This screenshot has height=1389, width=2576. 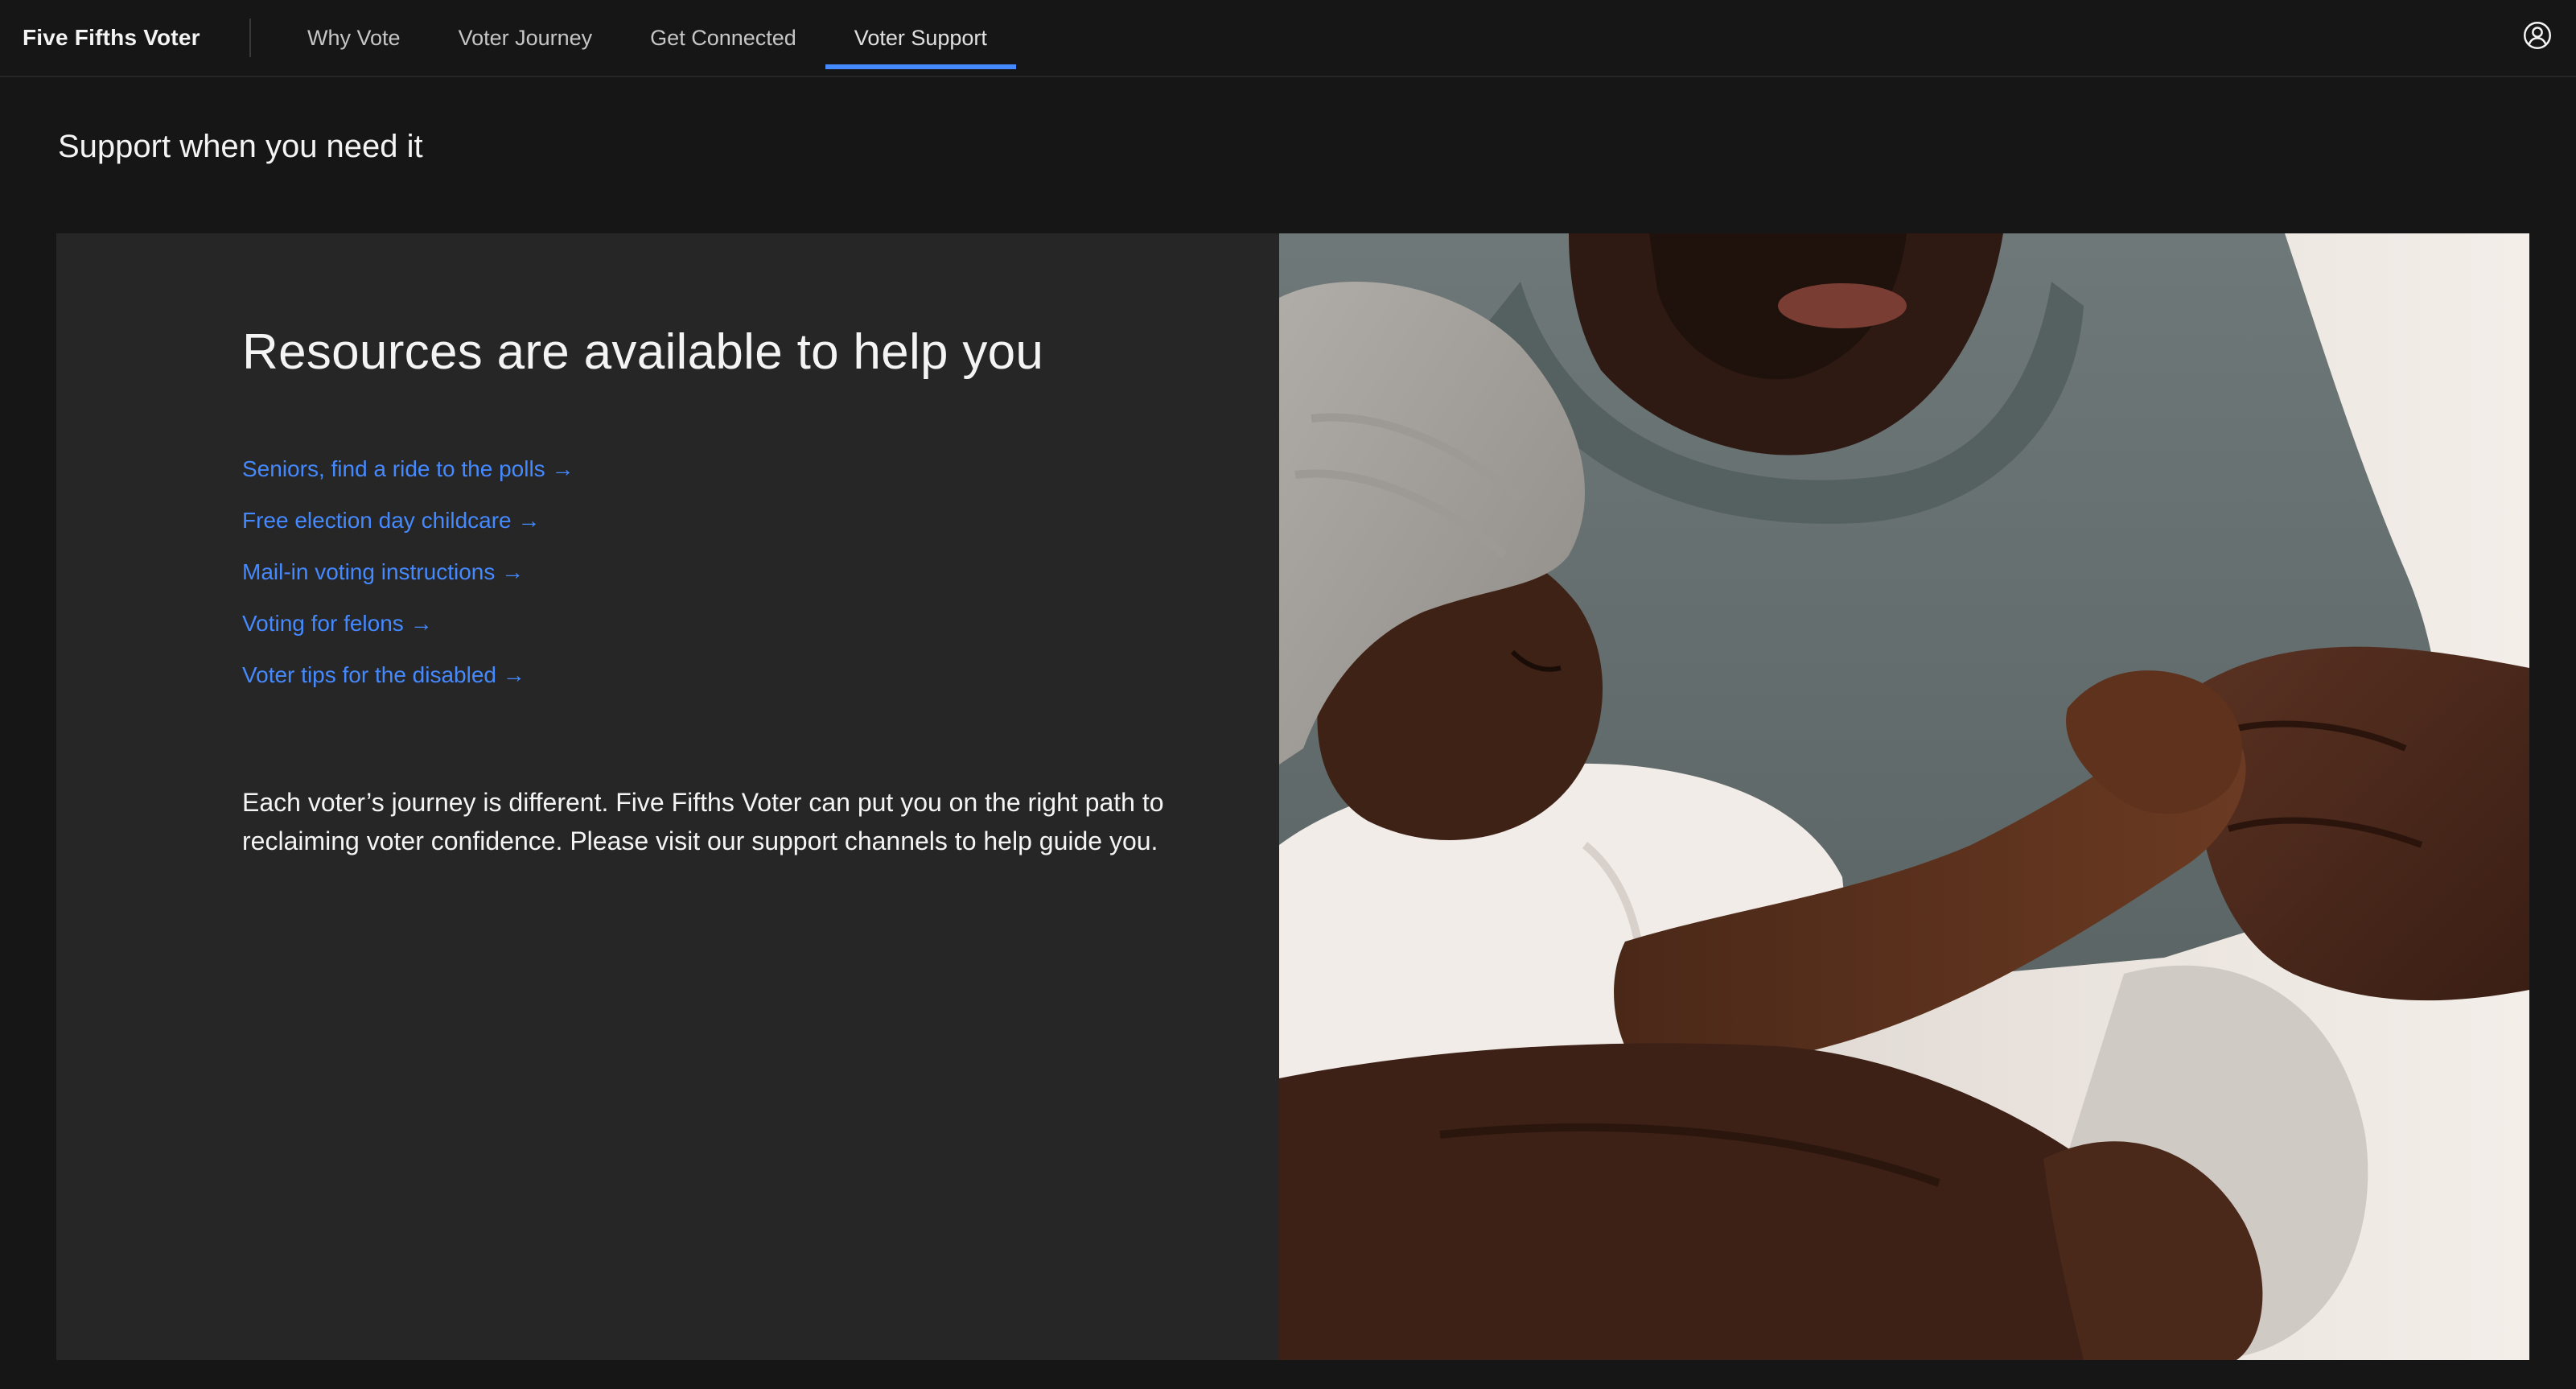 I want to click on link-childcare: Free election day childcare →, so click(x=391, y=521).